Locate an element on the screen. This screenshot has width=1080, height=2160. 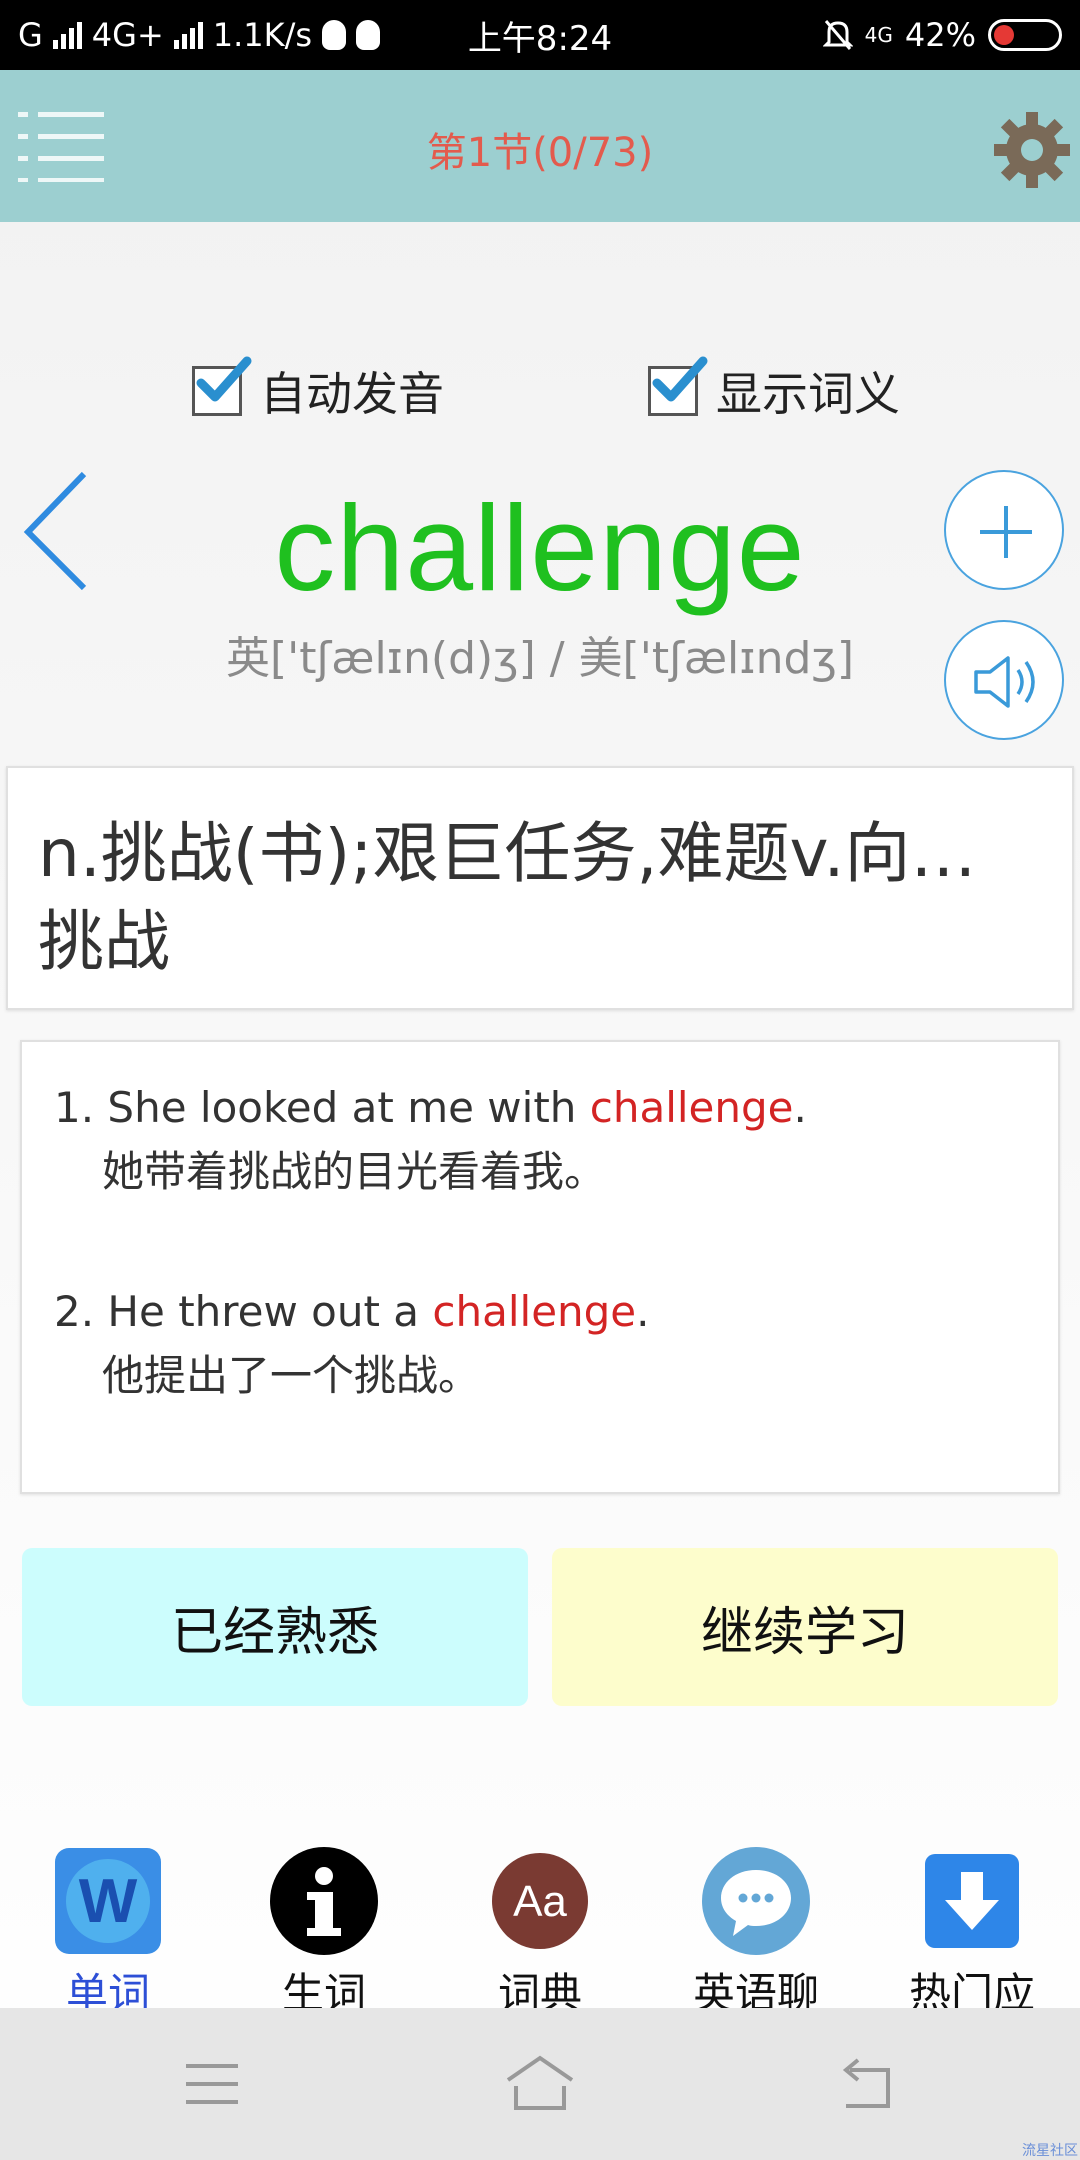
word-app-icon: W is located at coordinates (108, 1901).